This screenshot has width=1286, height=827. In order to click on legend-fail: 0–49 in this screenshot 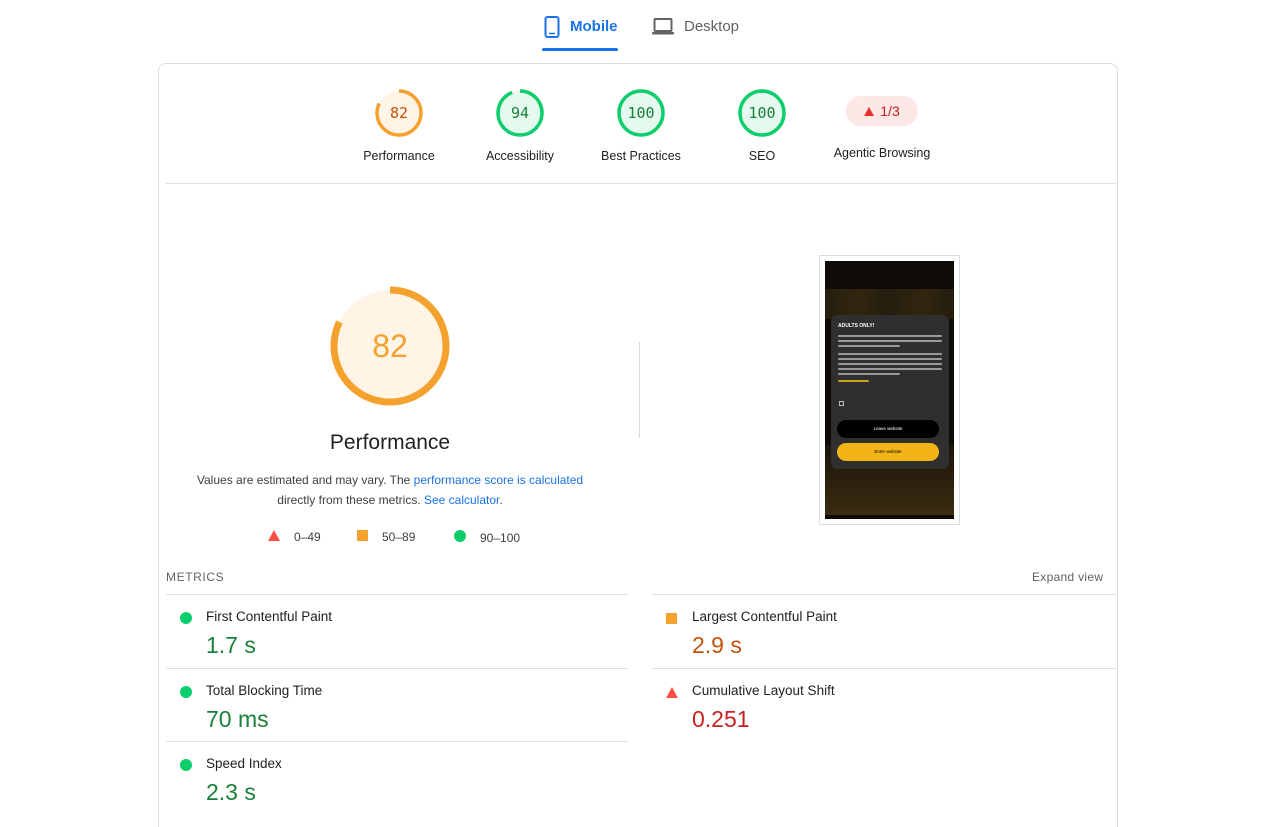, I will do `click(294, 537)`.